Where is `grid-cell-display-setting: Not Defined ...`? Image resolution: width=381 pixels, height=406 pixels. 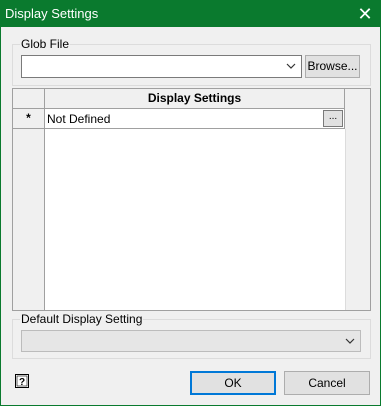
grid-cell-display-setting: Not Defined ... is located at coordinates (195, 119).